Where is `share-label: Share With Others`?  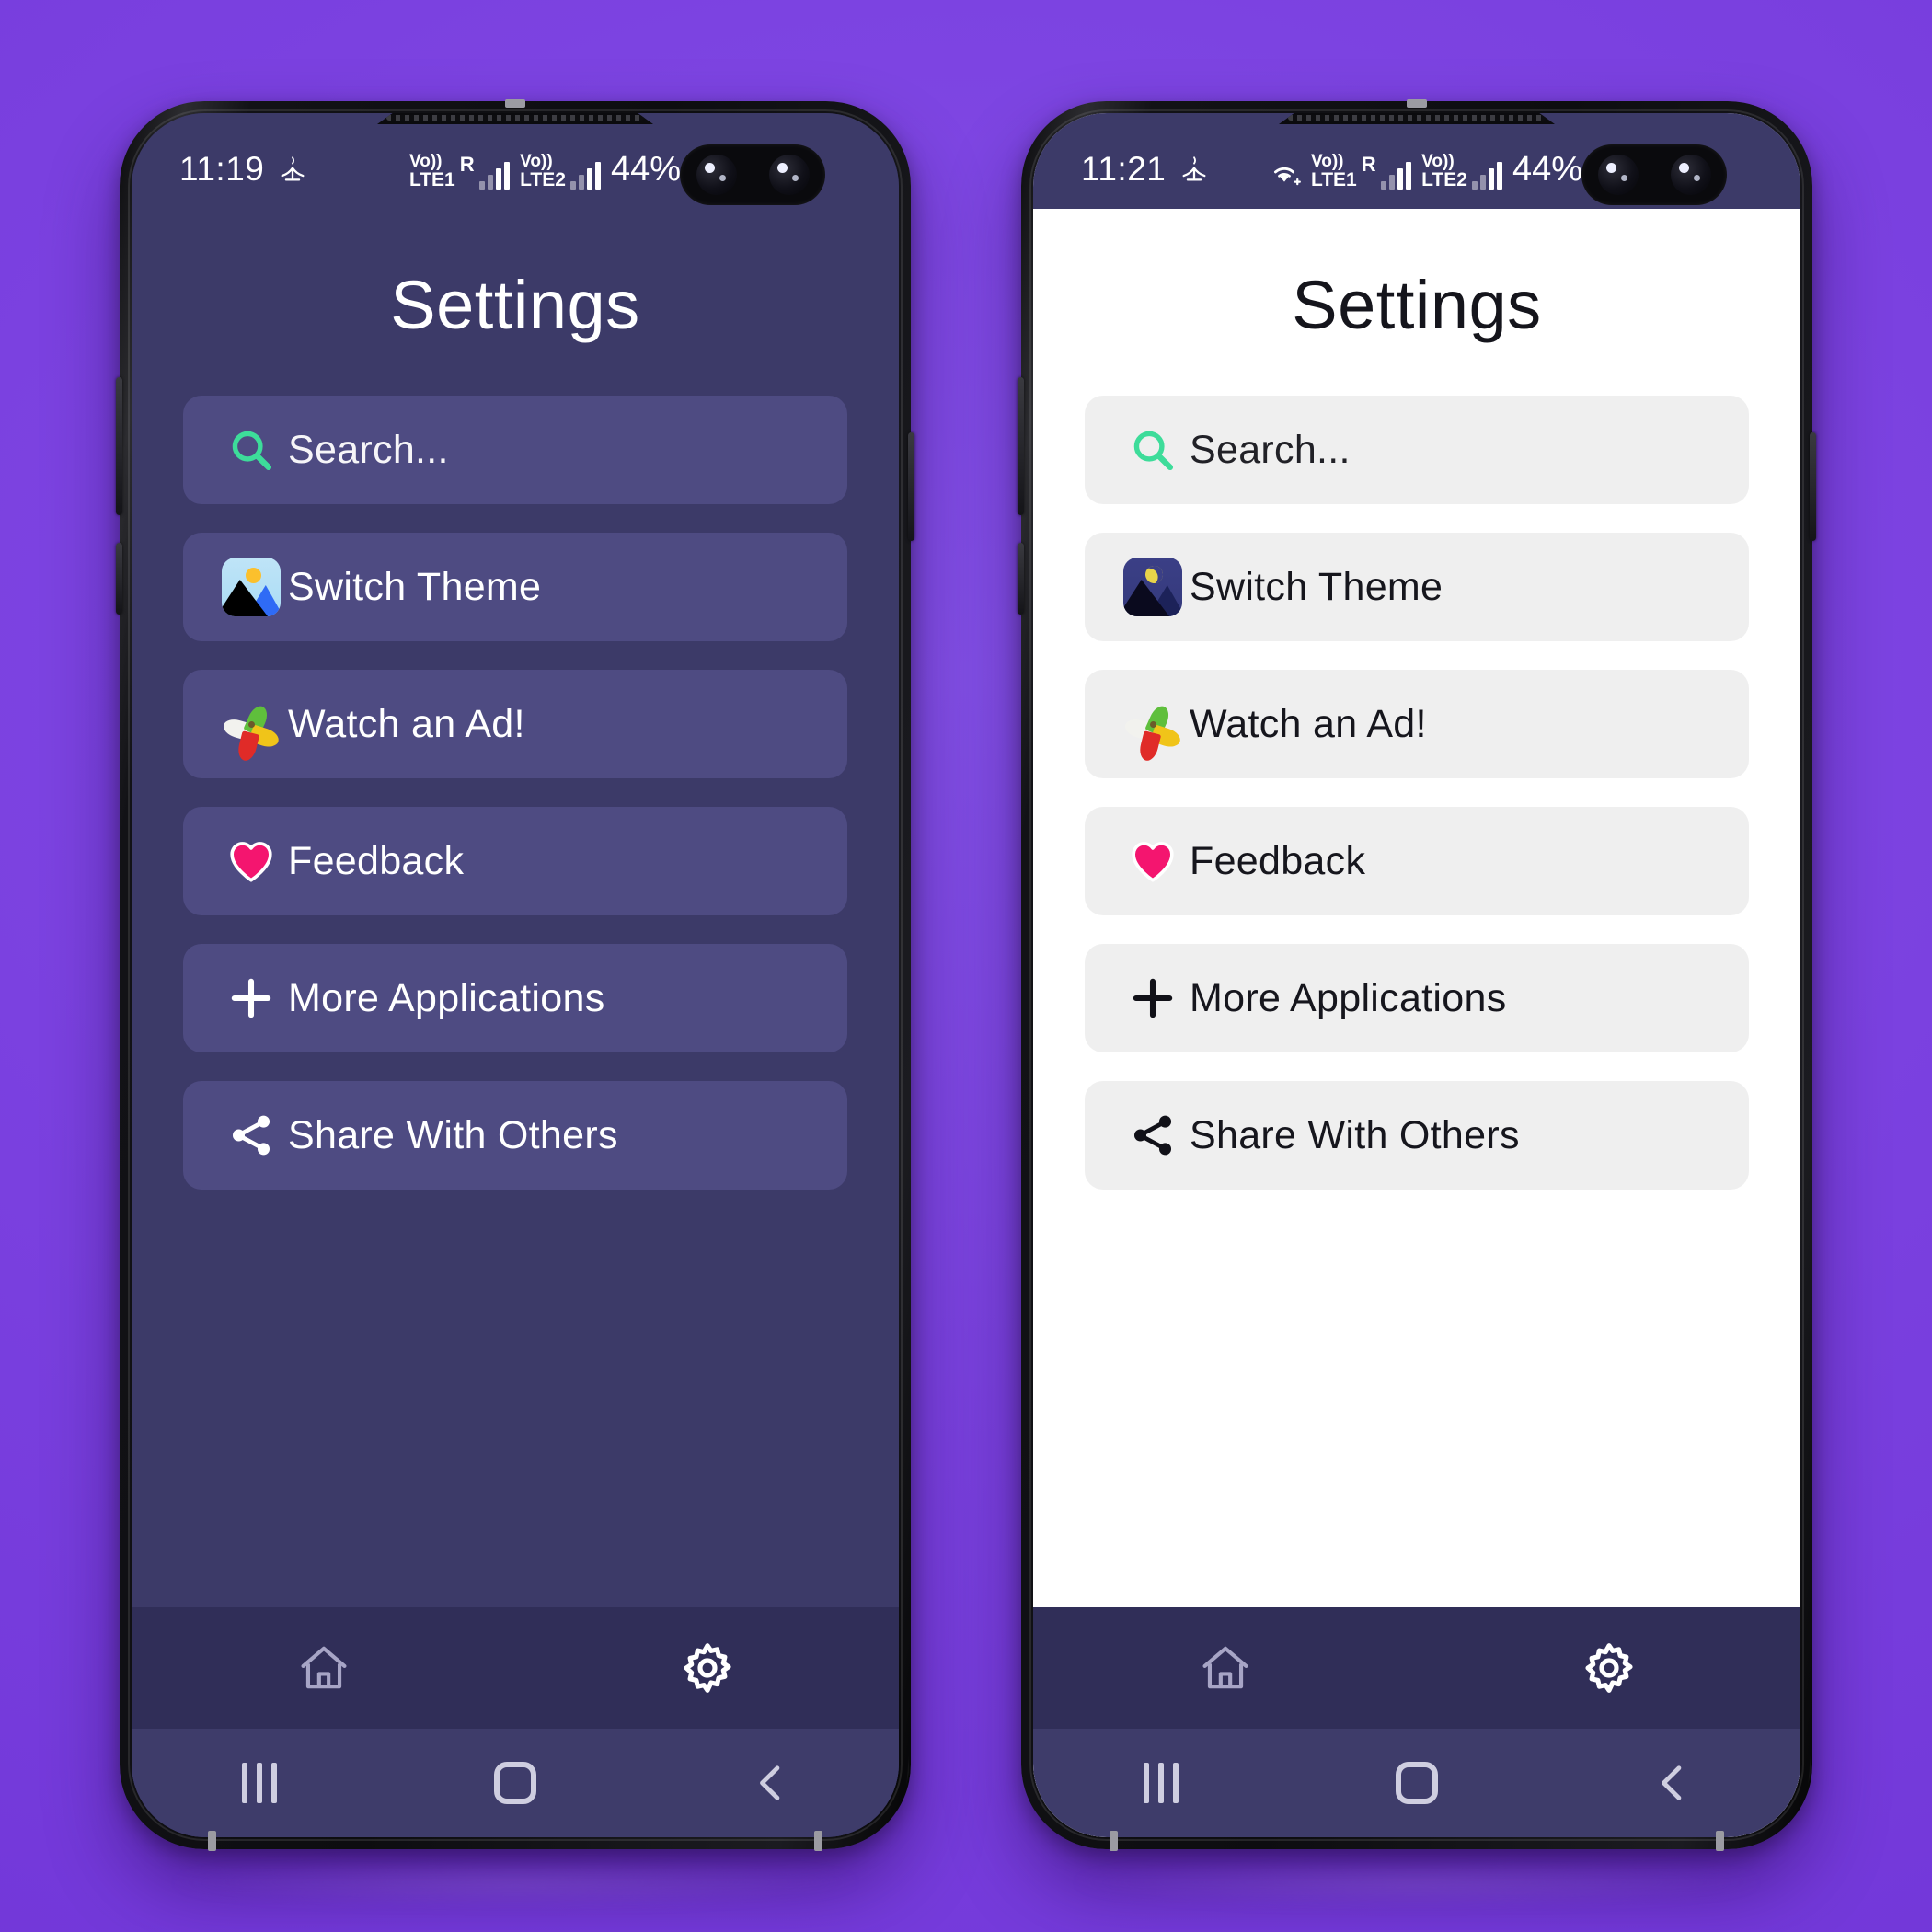
share-label: Share With Others is located at coordinates (453, 1134).